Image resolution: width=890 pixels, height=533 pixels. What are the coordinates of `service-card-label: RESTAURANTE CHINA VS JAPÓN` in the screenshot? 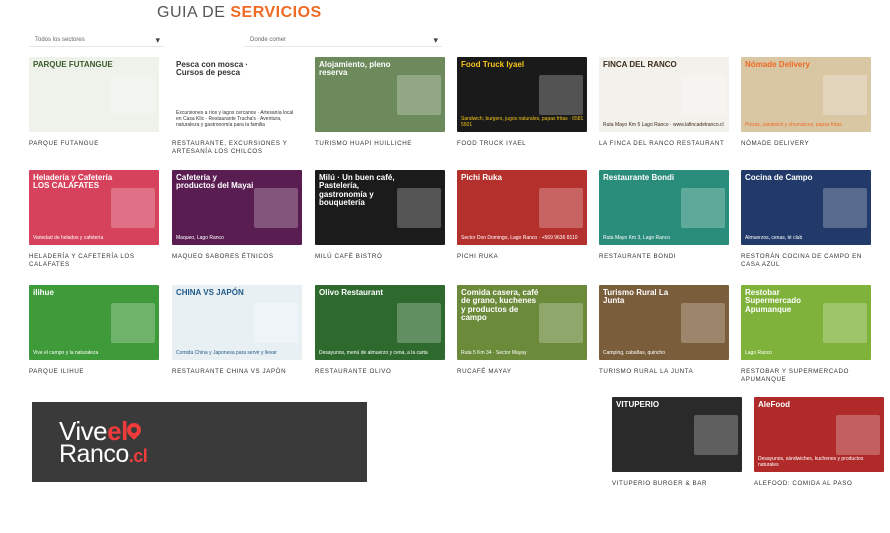 It's located at (237, 372).